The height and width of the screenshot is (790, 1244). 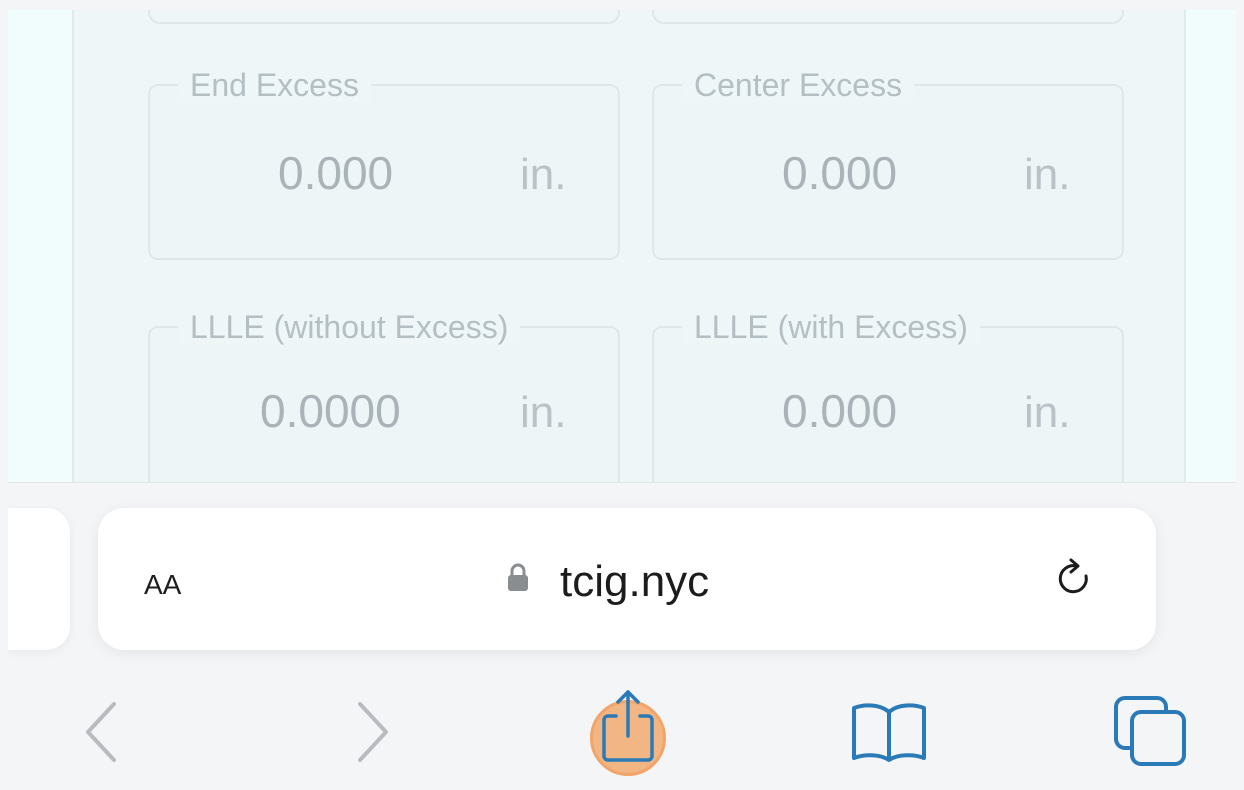 What do you see at coordinates (889, 734) in the screenshot?
I see `book-icon` at bounding box center [889, 734].